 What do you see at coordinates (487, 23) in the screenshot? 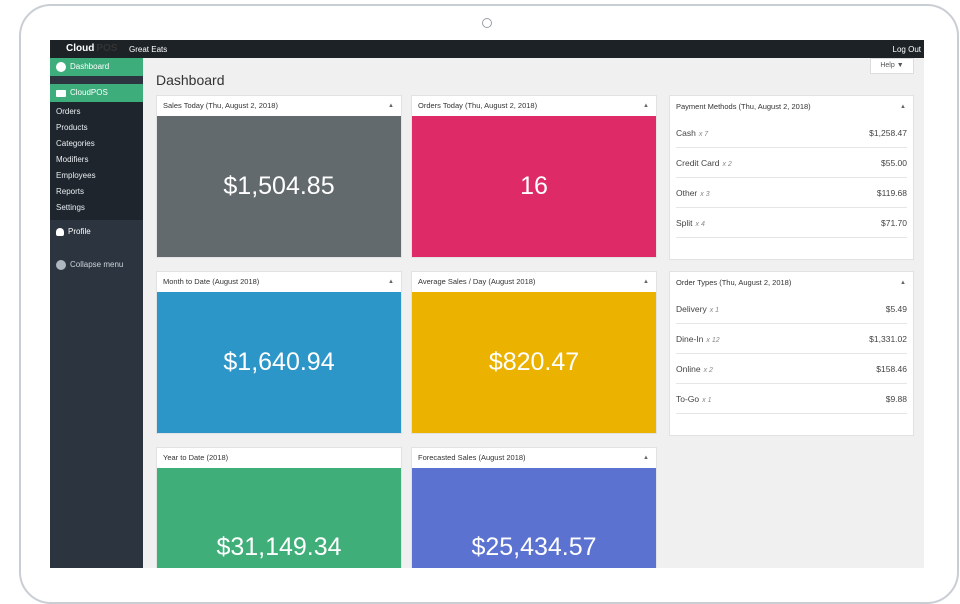
I see `camera-icon` at bounding box center [487, 23].